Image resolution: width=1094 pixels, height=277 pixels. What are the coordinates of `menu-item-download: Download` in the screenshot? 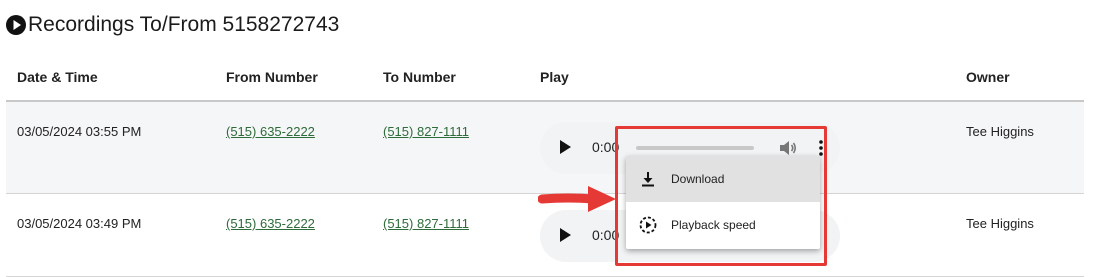 It's located at (723, 179).